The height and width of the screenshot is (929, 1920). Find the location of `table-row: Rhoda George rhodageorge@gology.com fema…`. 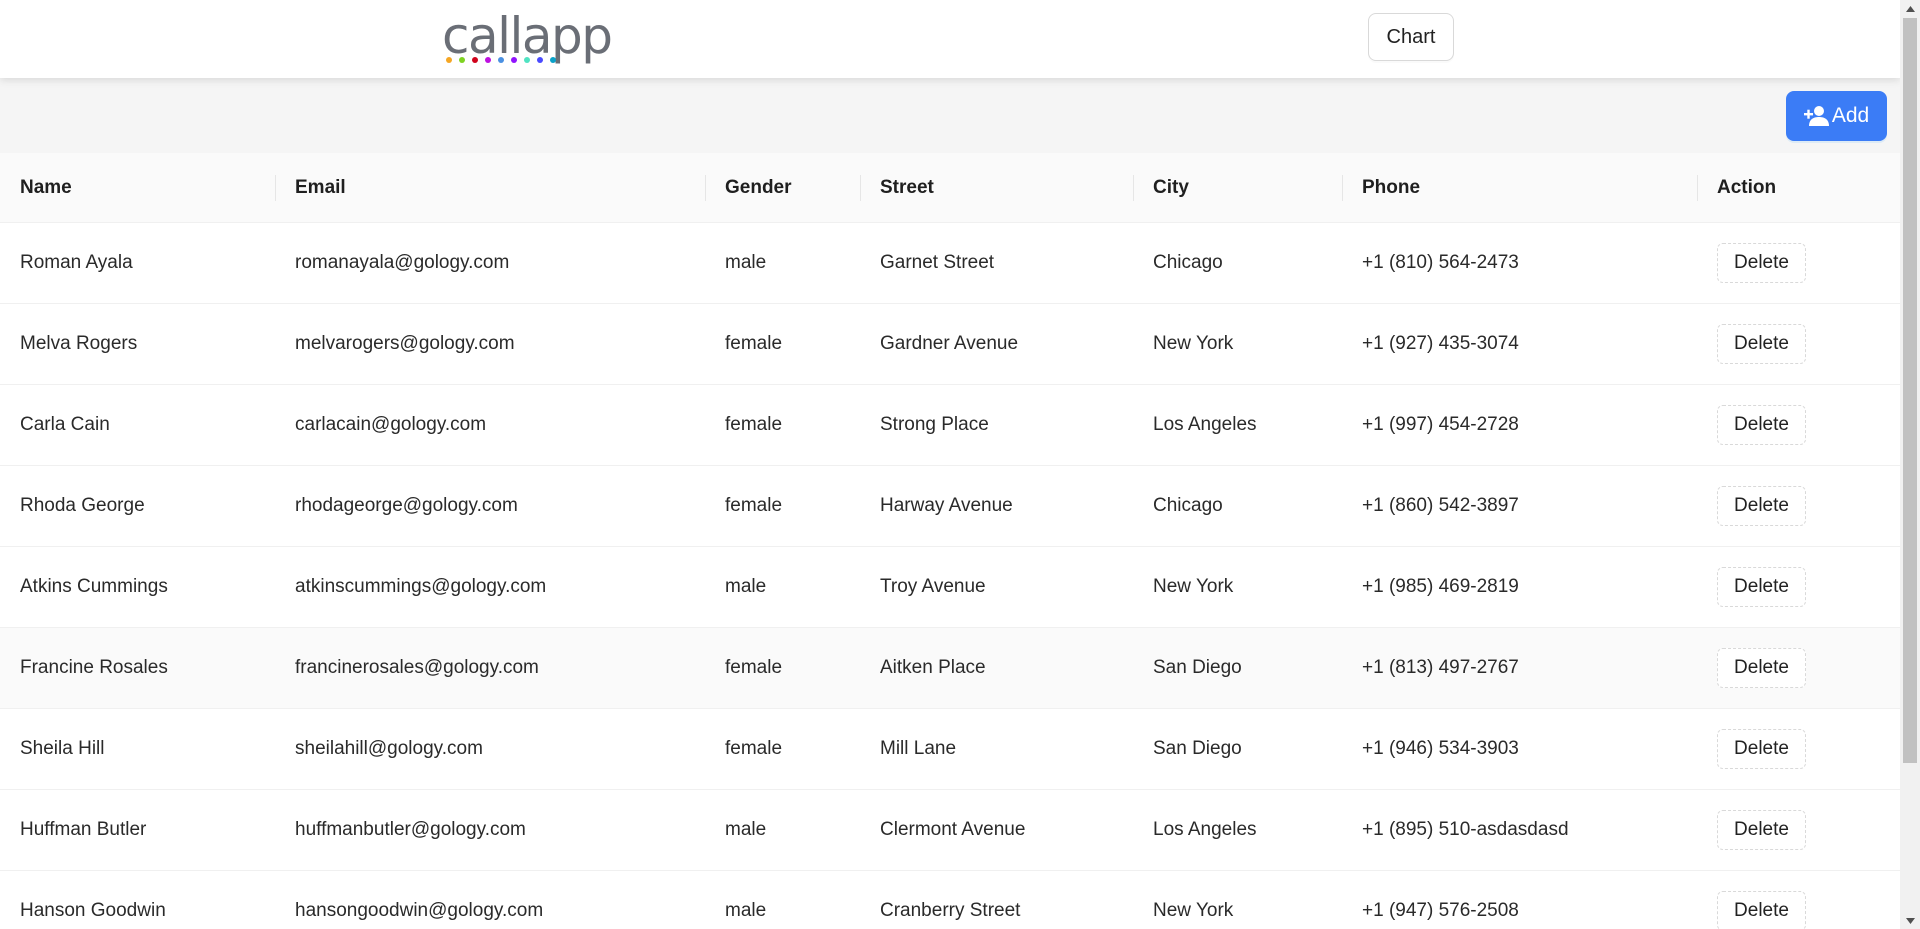

table-row: Rhoda George rhodageorge@gology.com fema… is located at coordinates (950, 506).